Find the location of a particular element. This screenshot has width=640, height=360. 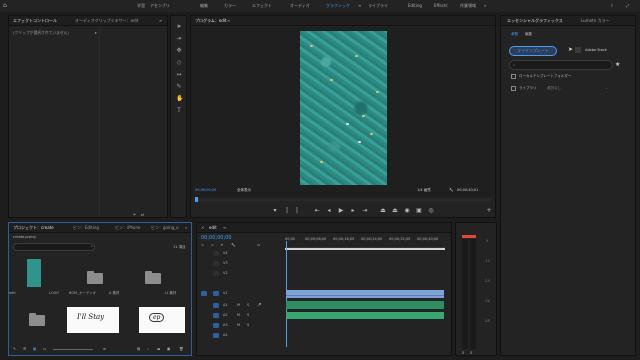

solo-right-button: S is located at coordinates (471, 353).